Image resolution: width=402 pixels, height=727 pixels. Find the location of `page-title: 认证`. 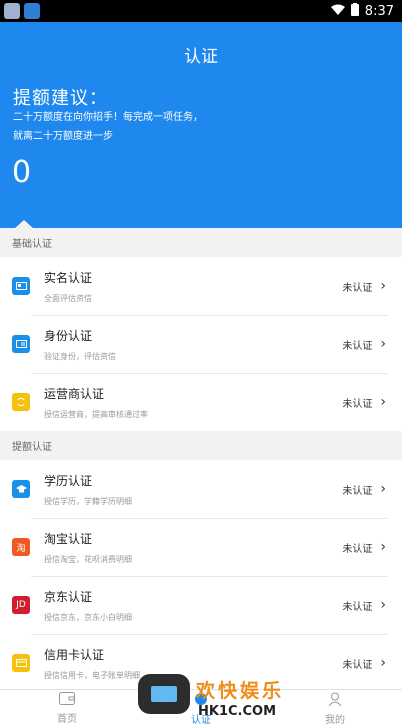

page-title: 认证 is located at coordinates (201, 57).